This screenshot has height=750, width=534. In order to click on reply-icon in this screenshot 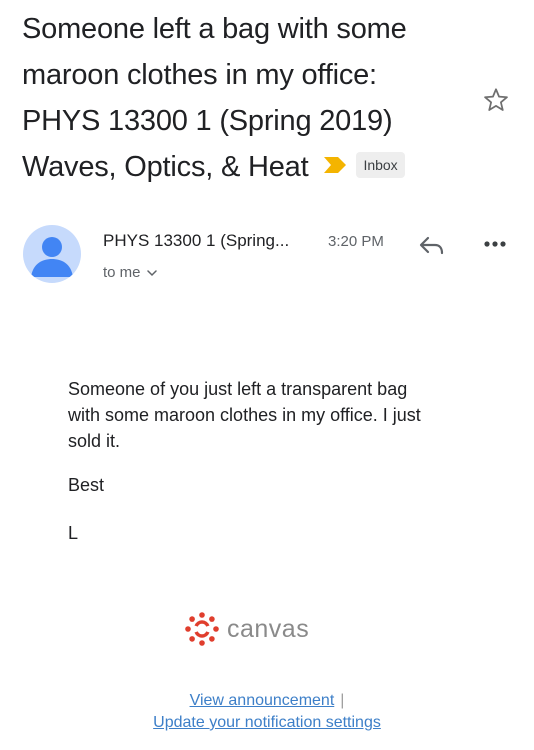, I will do `click(432, 246)`.